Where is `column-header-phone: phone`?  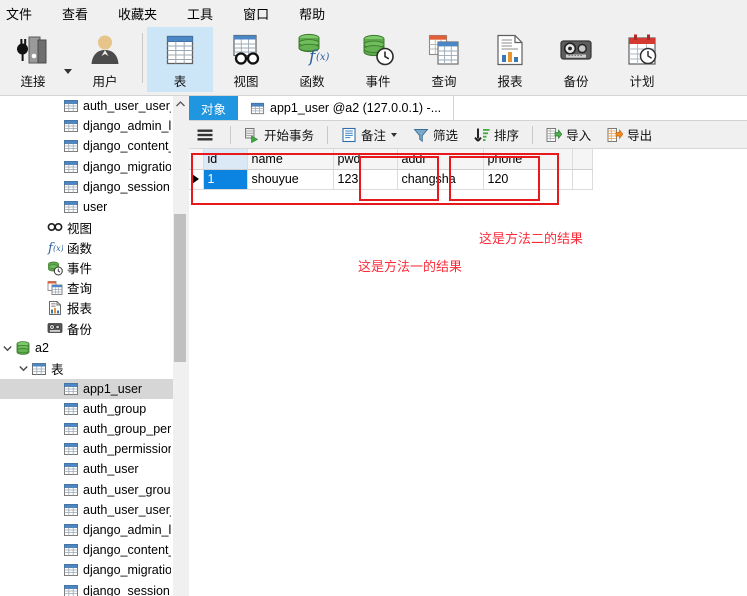 column-header-phone: phone is located at coordinates (528, 159).